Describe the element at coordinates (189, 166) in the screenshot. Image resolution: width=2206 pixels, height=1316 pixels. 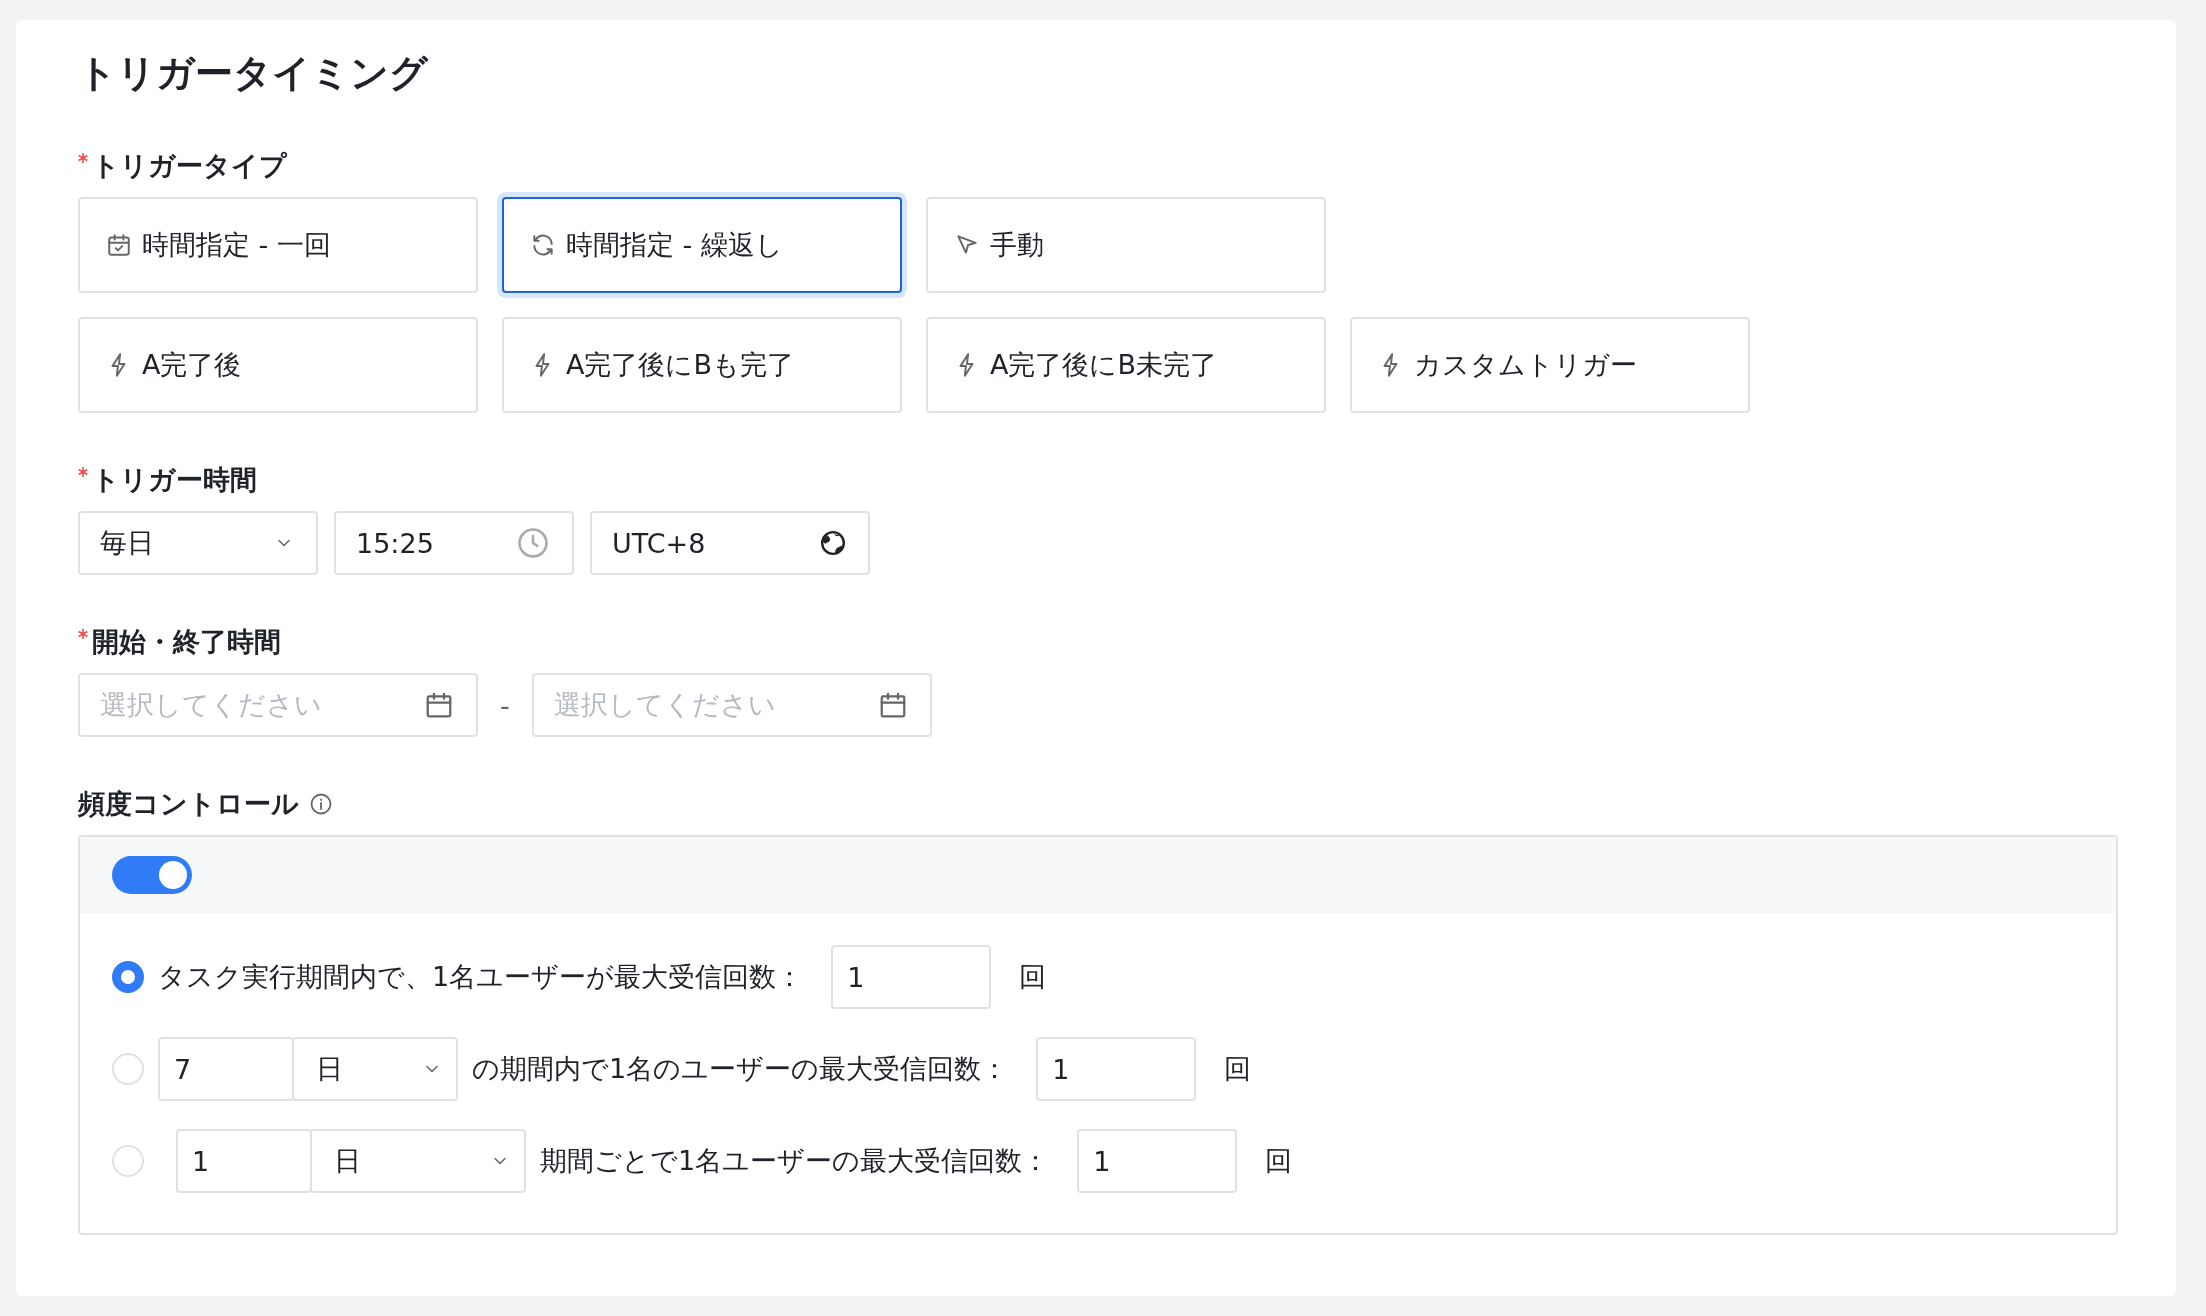
I see `field-label: トリガータイプ` at that location.